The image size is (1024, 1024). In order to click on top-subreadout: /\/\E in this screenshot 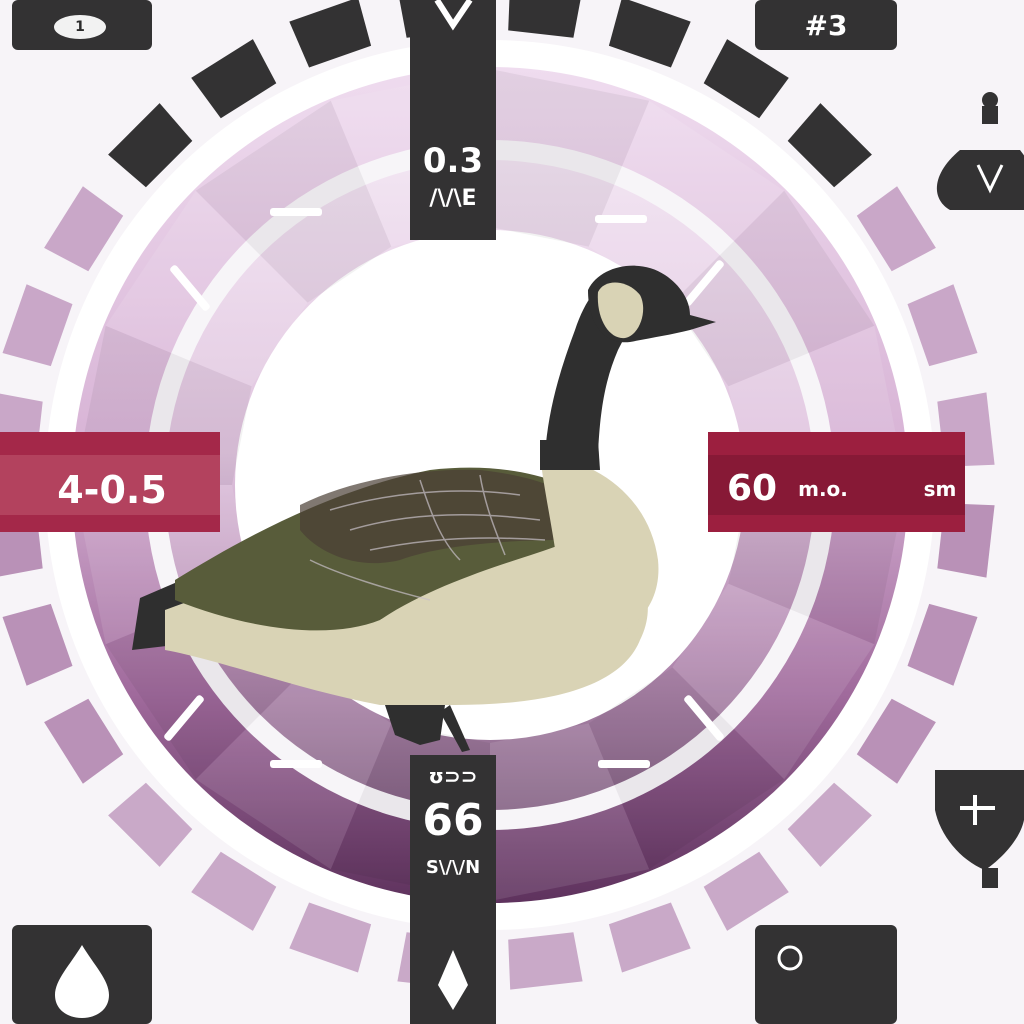, I will do `click(452, 198)`.